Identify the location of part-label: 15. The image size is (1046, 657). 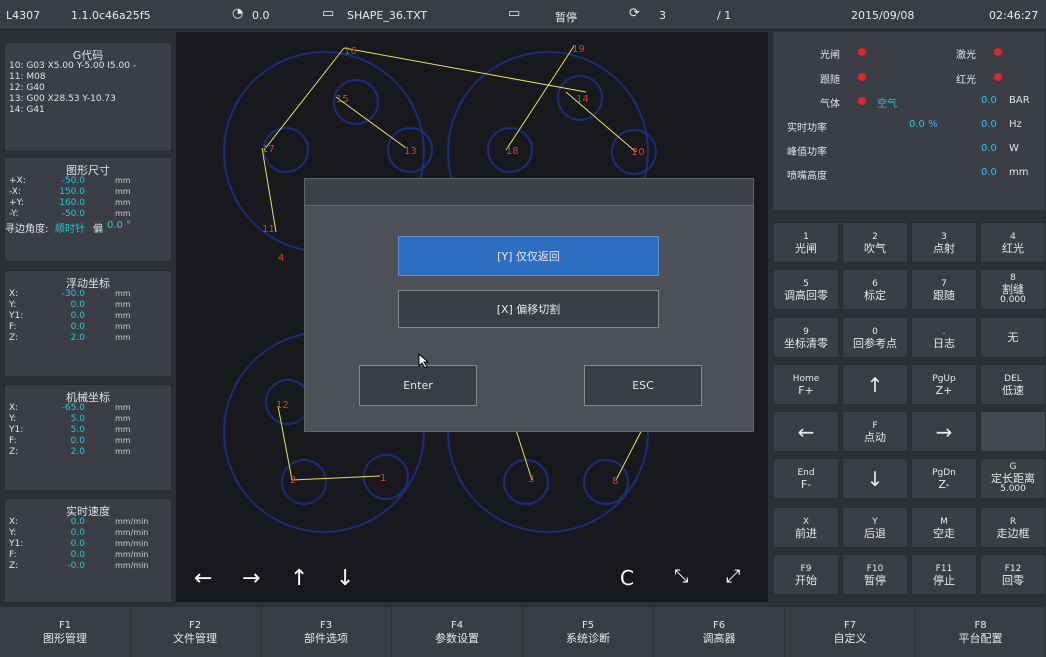
(342, 99).